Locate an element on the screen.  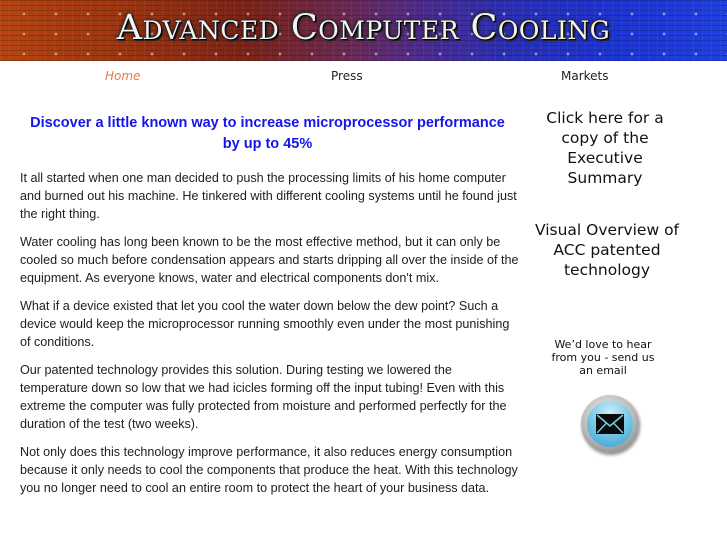
site-title: Advanced Computer Cooling is located at coordinates (363, 28).